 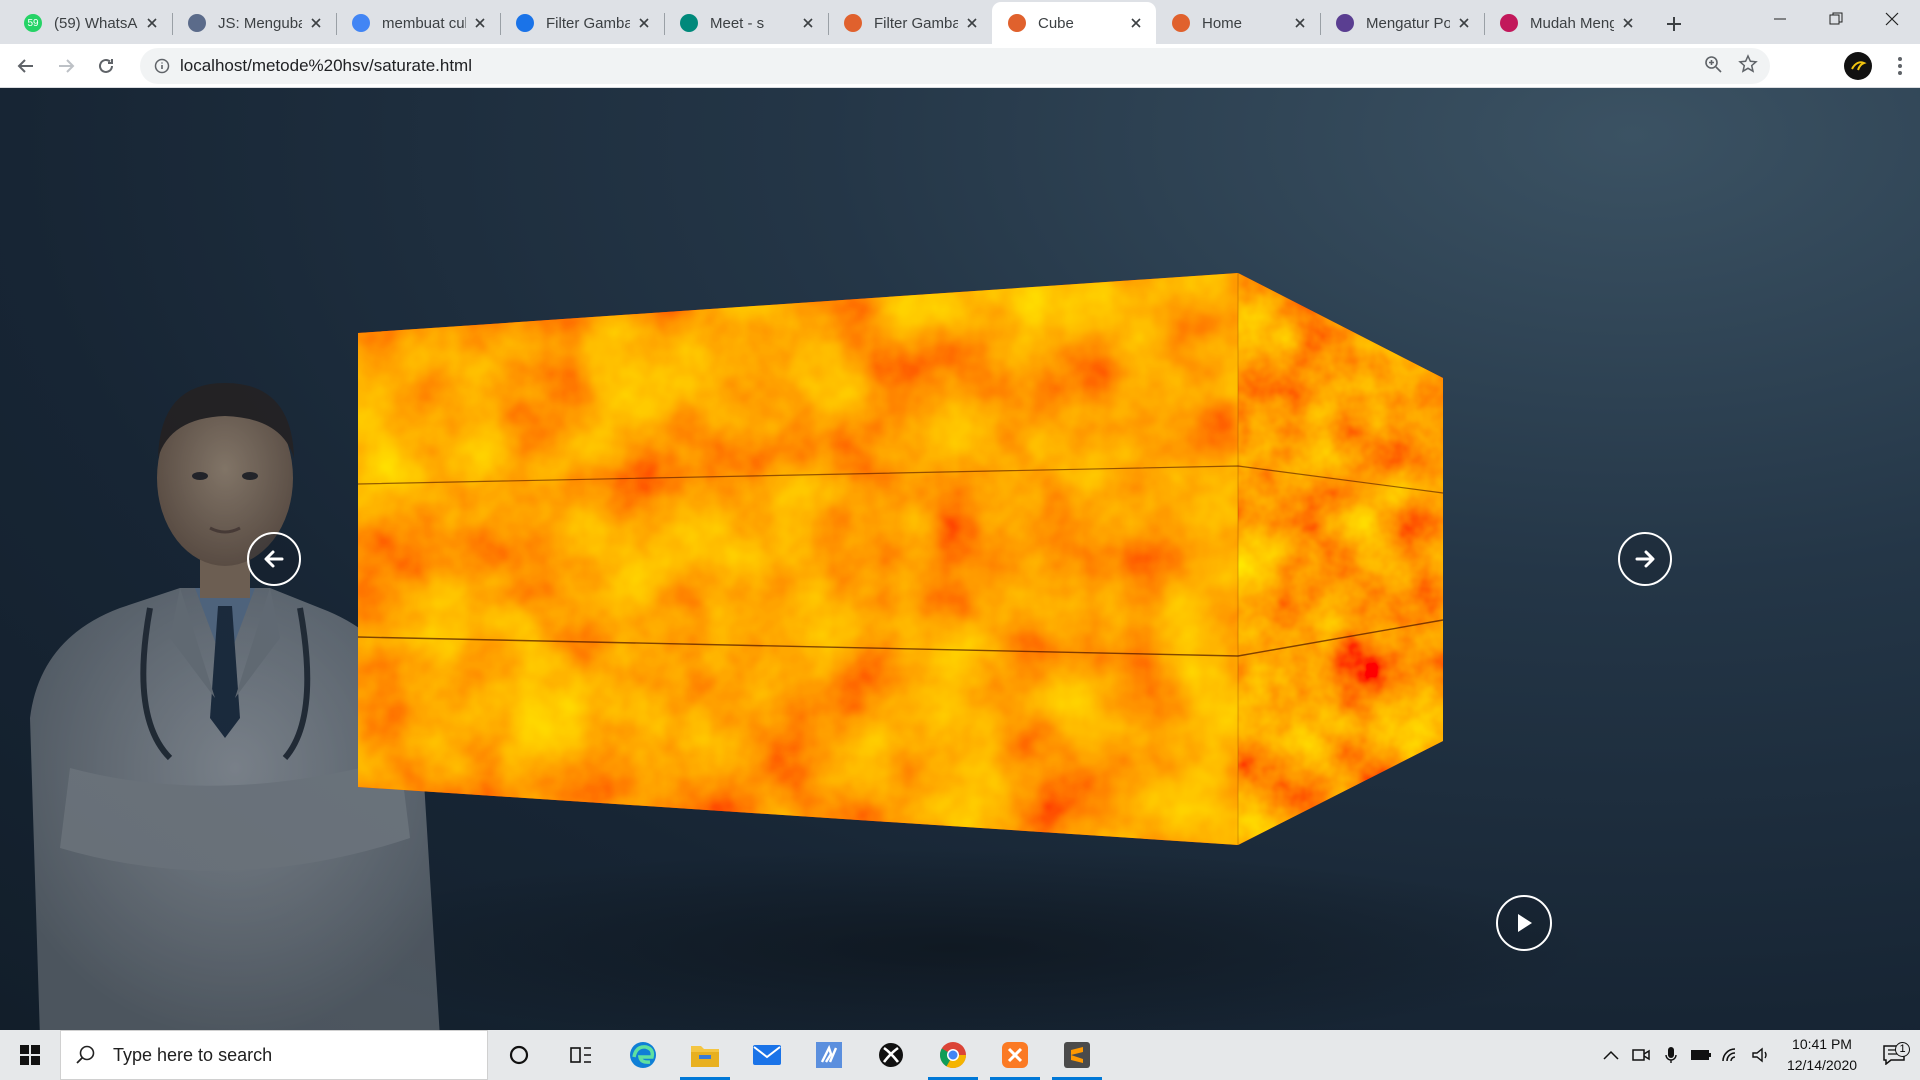 I want to click on flask-icon, so click(x=197, y=23).